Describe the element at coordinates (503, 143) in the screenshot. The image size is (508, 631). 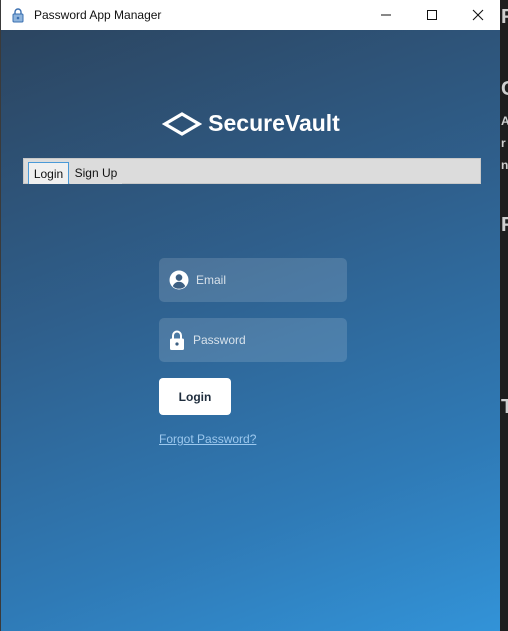
I see `background-glyph: r` at that location.